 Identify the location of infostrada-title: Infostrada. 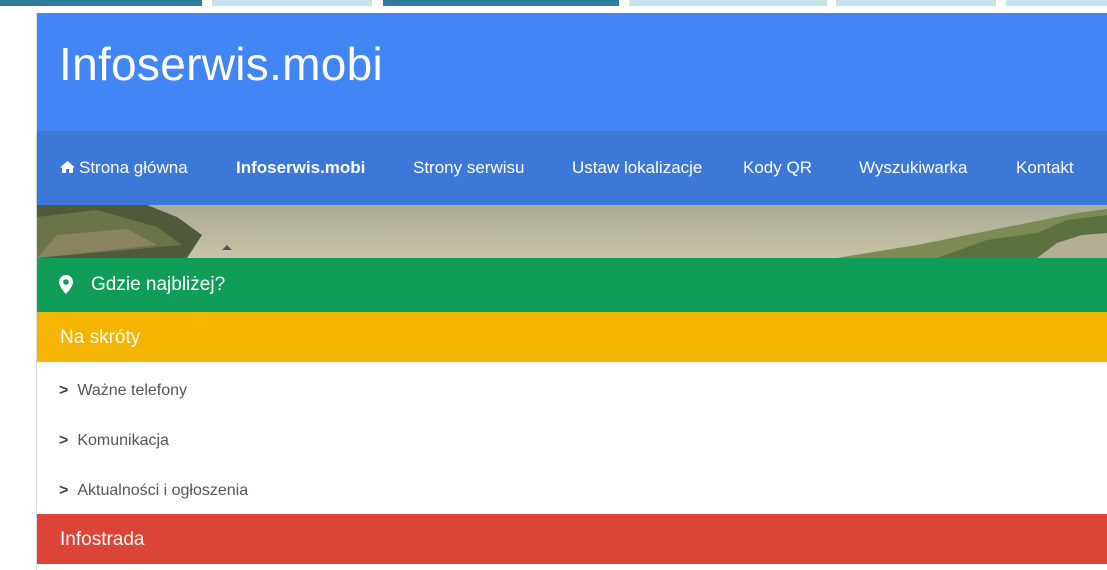
(102, 539).